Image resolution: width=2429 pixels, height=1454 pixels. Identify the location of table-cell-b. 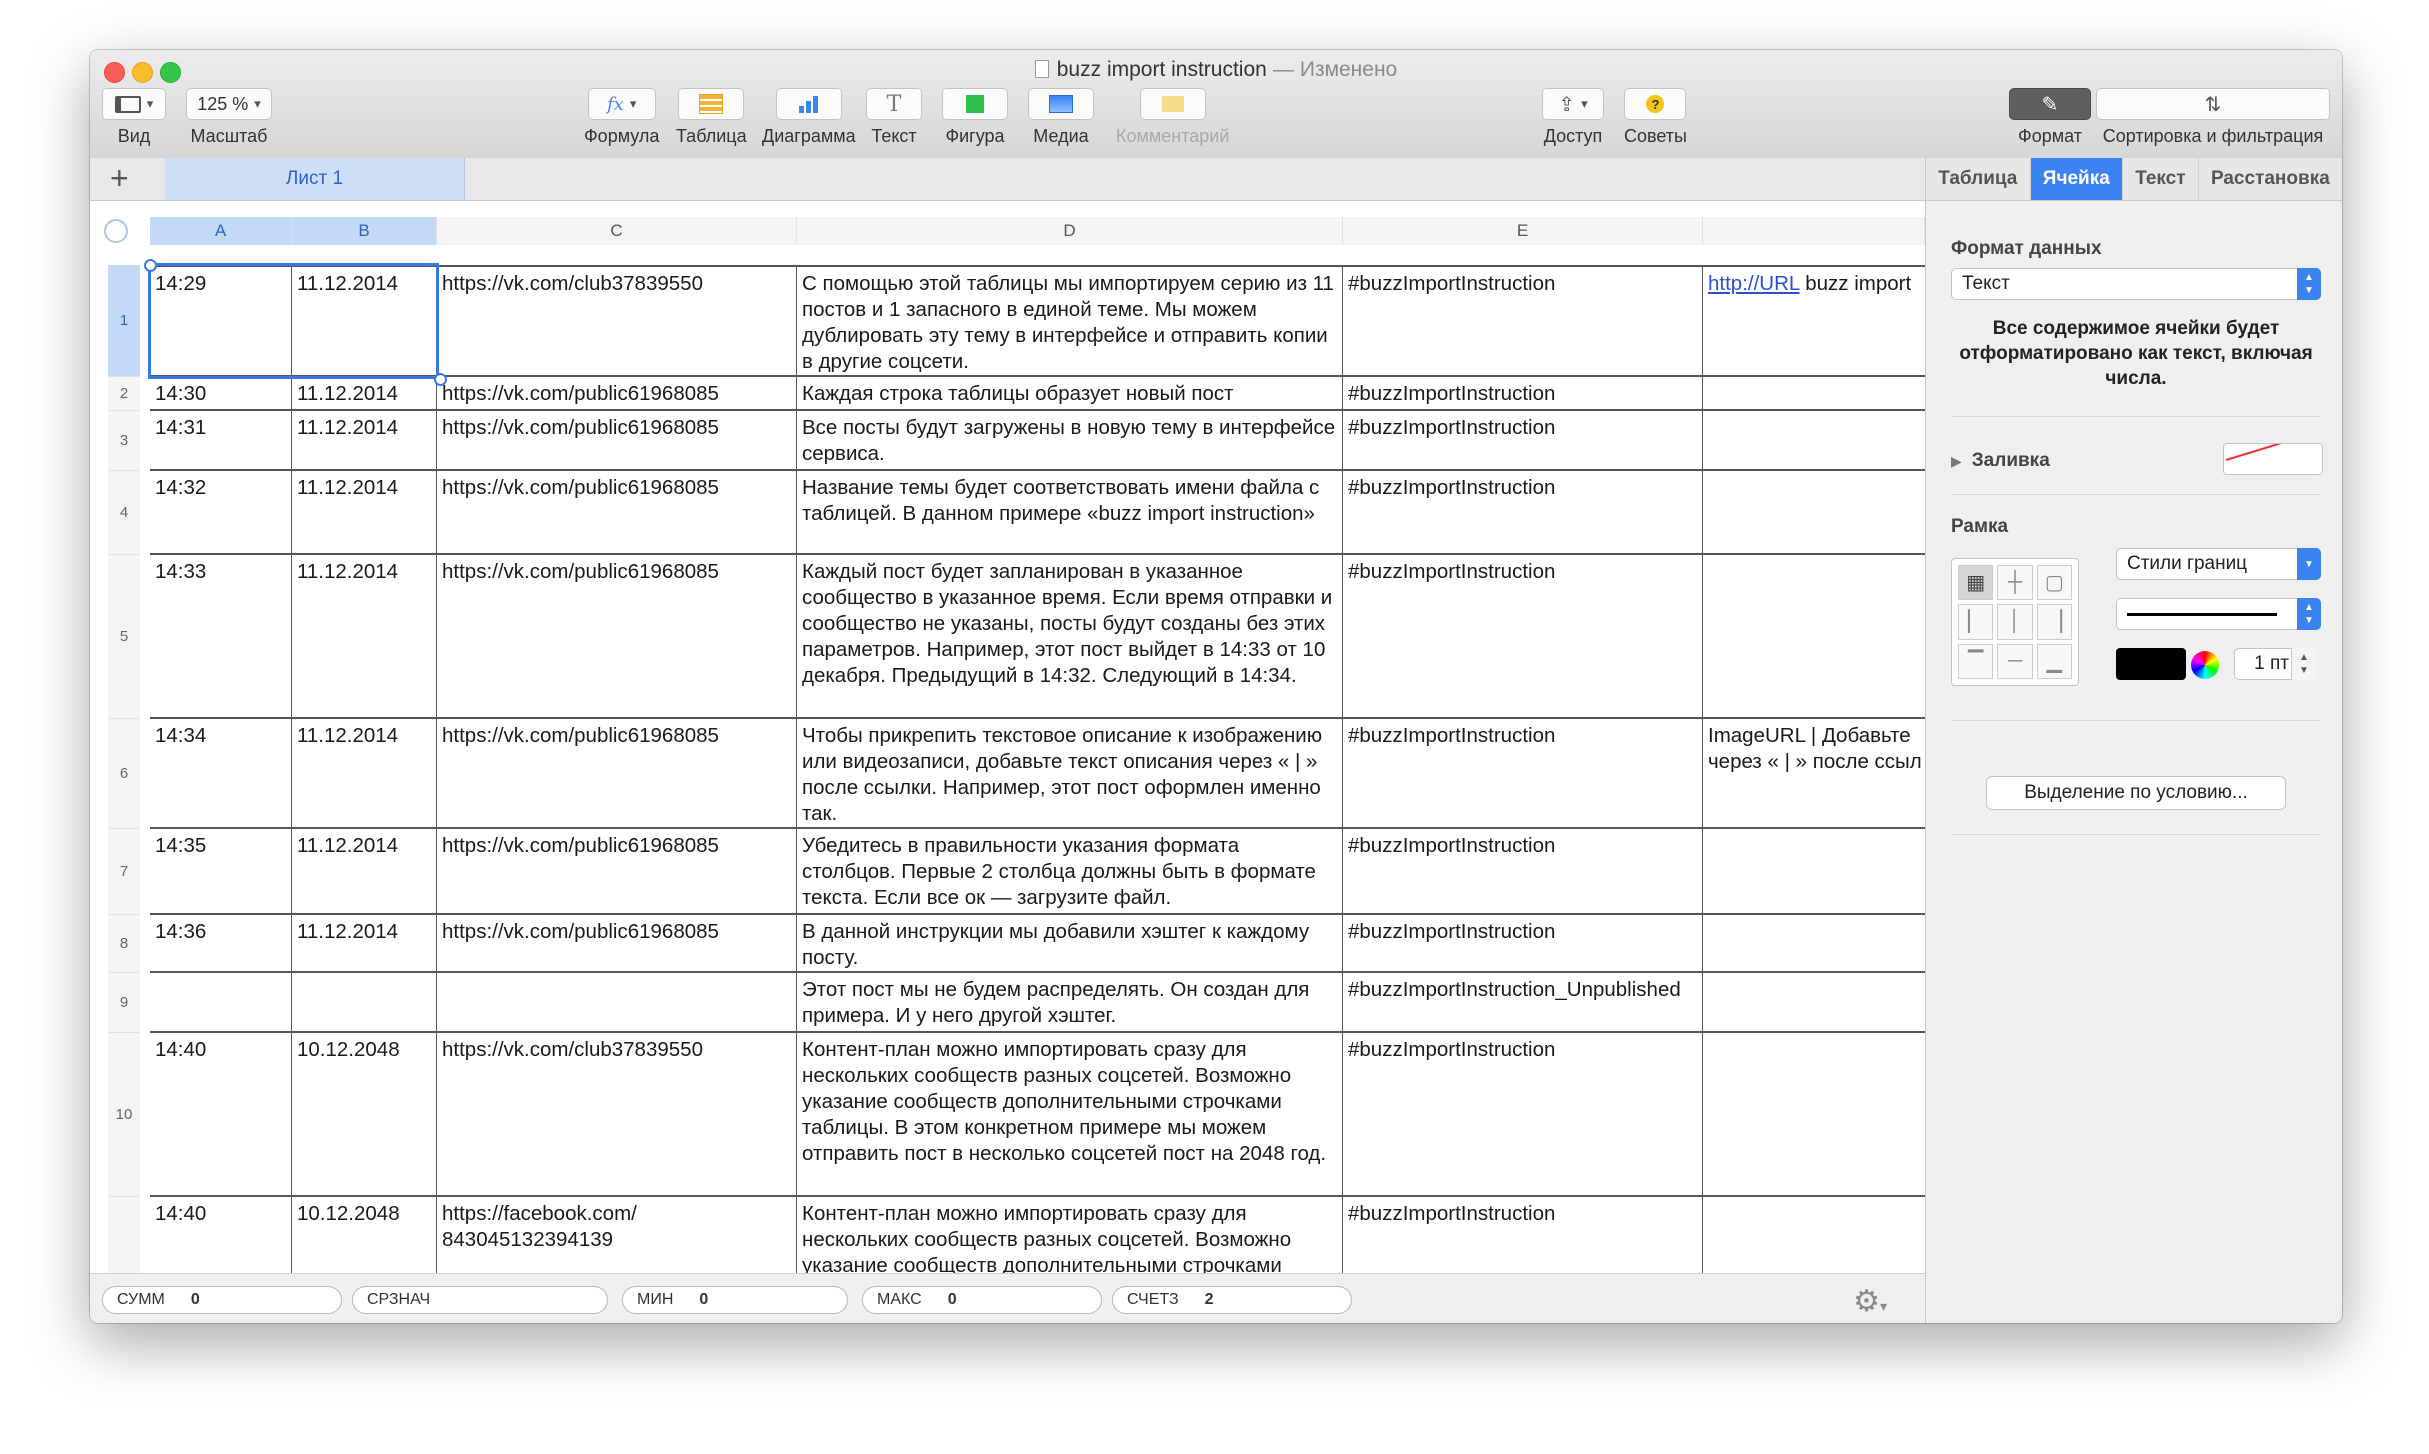
(364, 1003).